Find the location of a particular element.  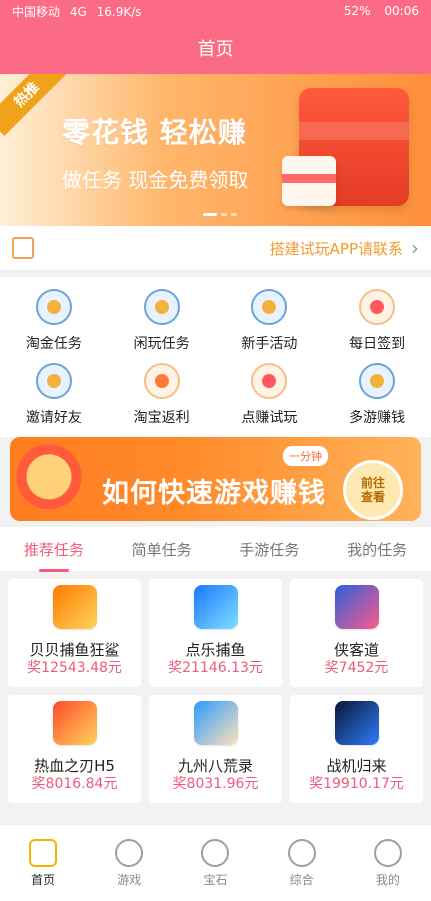

page-title-text: 首页 is located at coordinates (215, 49).